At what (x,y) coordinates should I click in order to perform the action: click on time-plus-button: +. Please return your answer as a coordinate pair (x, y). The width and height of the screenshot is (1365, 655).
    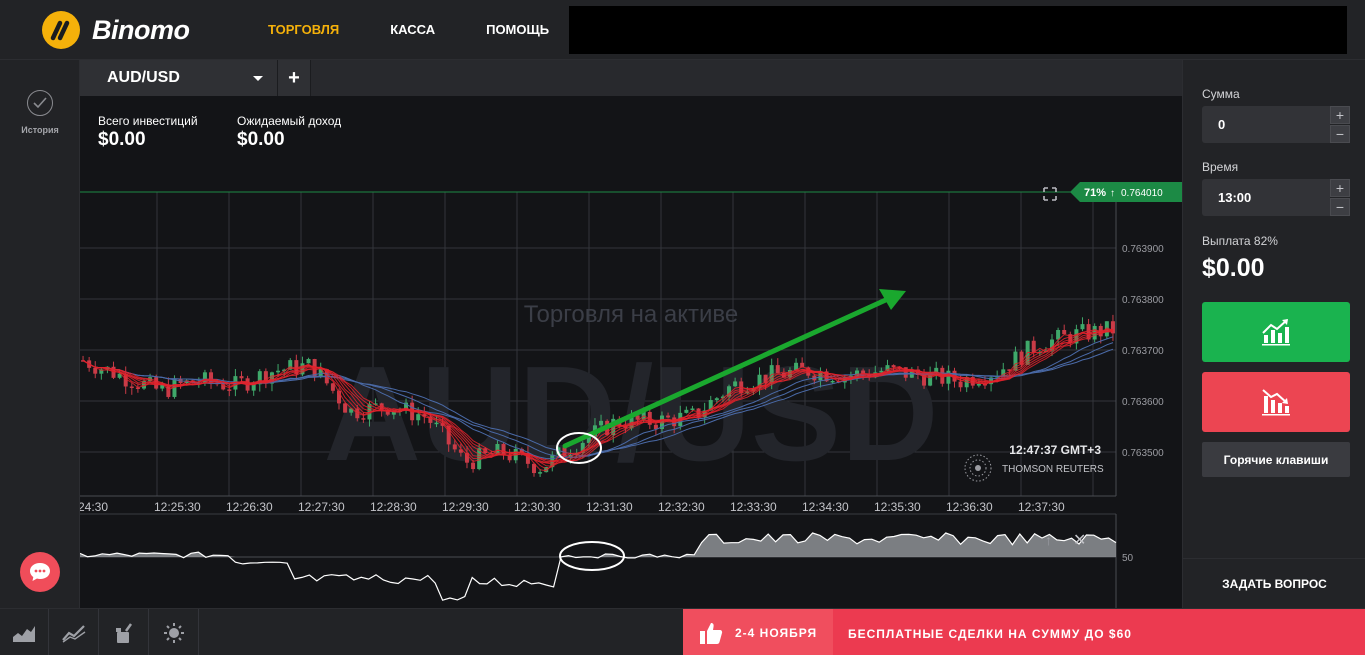
    Looking at the image, I should click on (1340, 188).